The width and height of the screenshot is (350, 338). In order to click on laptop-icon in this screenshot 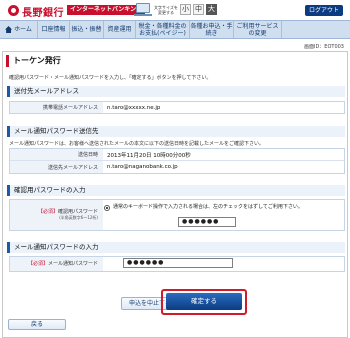, I will do `click(143, 9)`.